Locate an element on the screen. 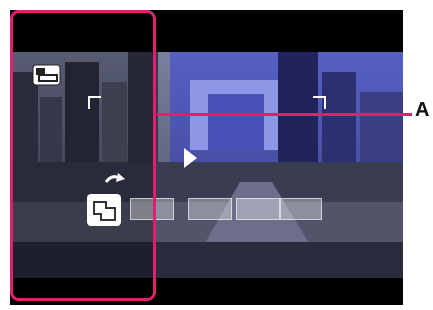  pan-direction-arrow-icon is located at coordinates (190, 158).